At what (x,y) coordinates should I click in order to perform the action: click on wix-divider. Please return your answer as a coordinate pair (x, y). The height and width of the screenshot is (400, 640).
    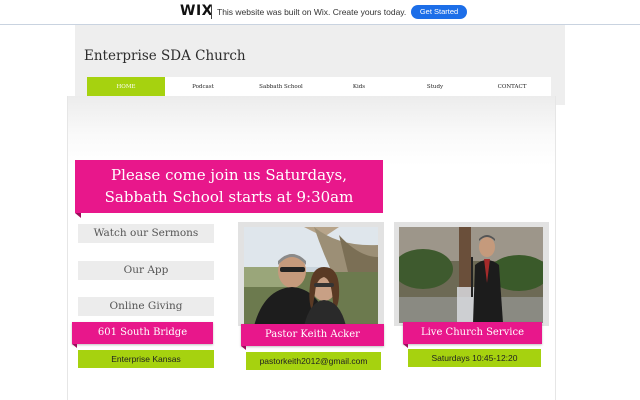
    Looking at the image, I should click on (211, 12).